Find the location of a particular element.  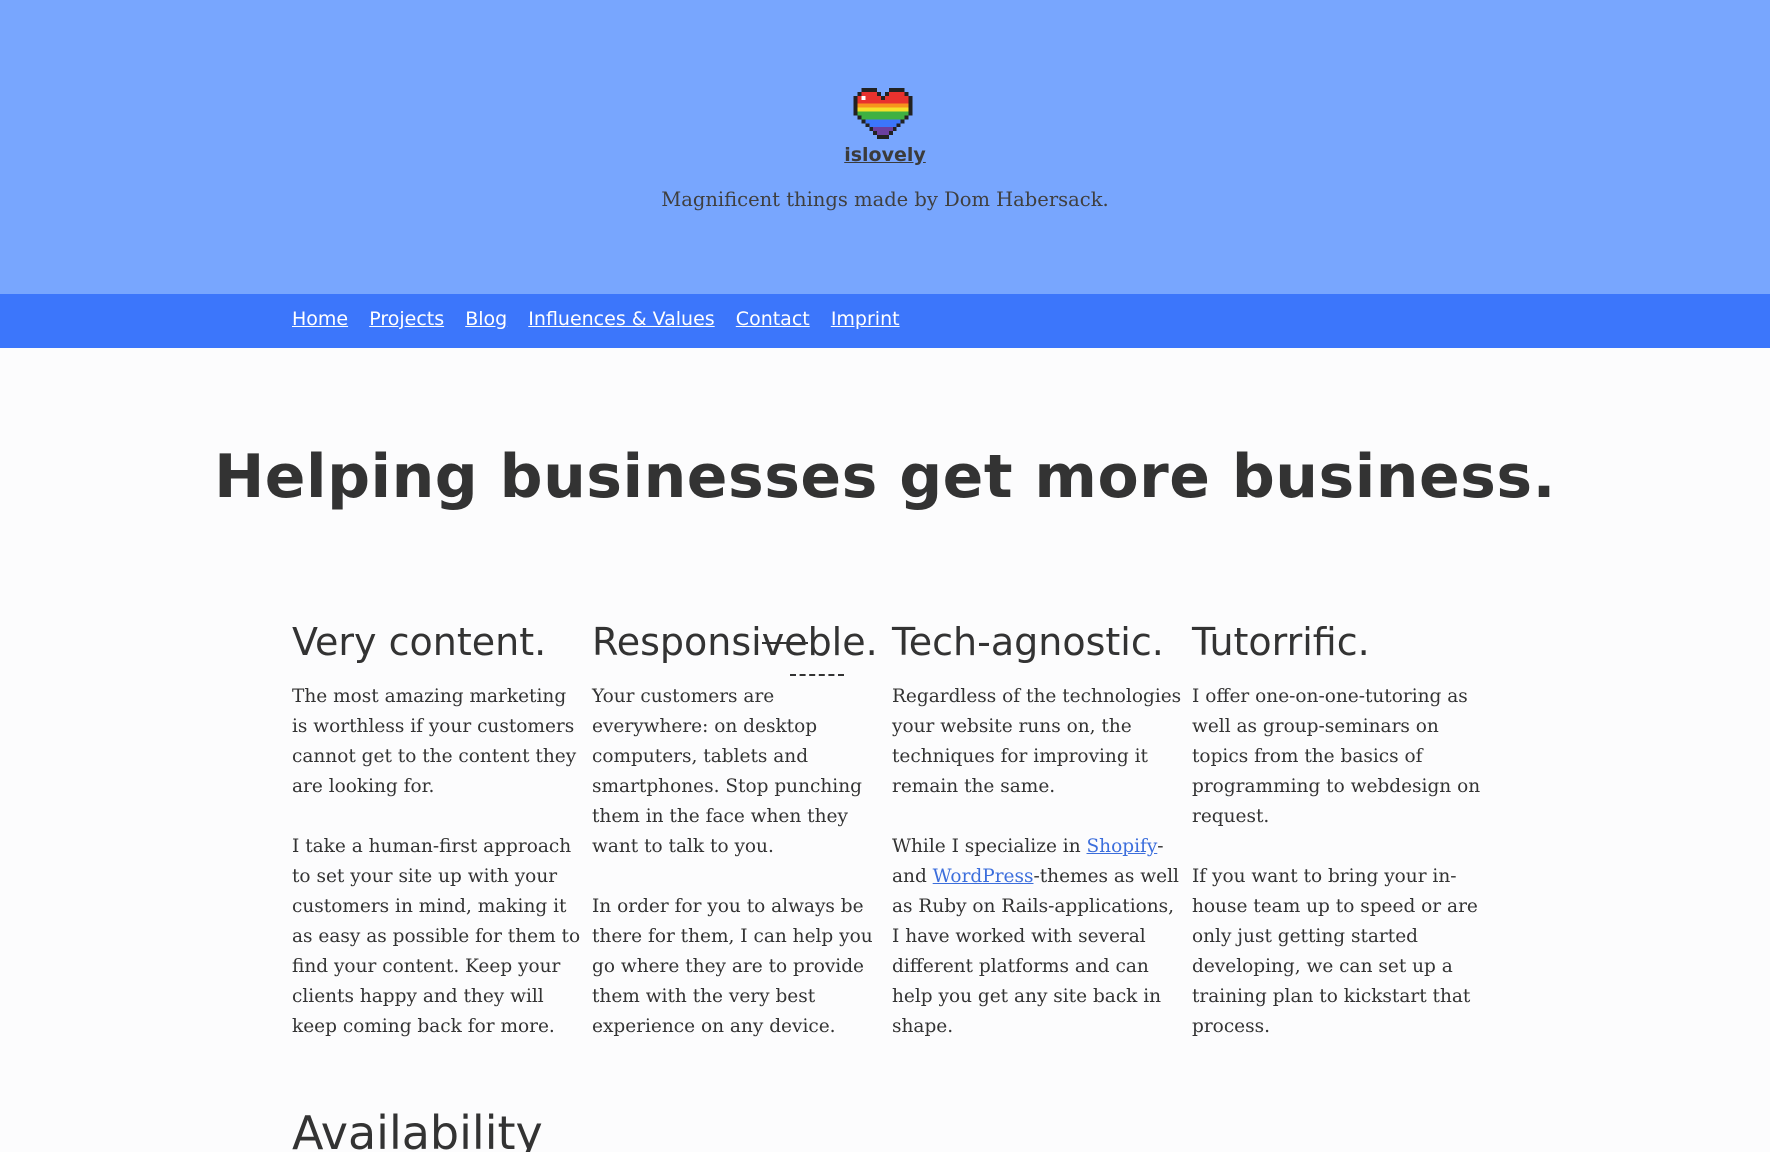

nav-item-home: Home is located at coordinates (320, 319).